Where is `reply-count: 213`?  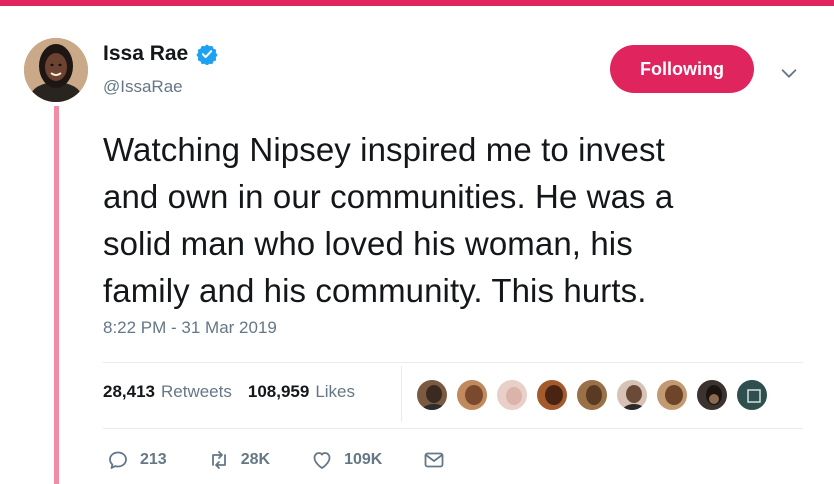 reply-count: 213 is located at coordinates (153, 459).